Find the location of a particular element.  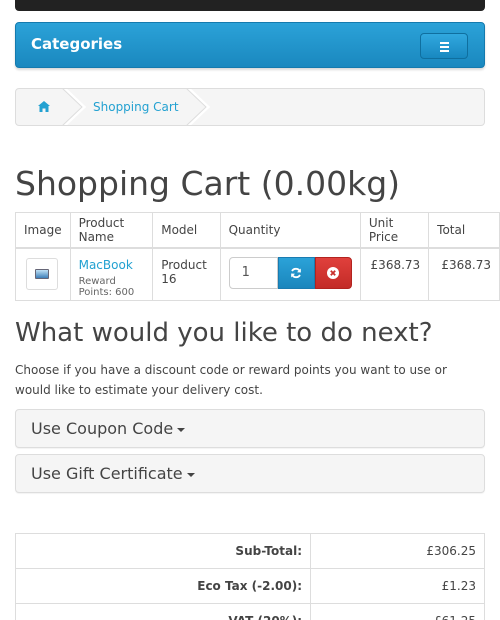

column-header-quantity: Quantity is located at coordinates (290, 230).